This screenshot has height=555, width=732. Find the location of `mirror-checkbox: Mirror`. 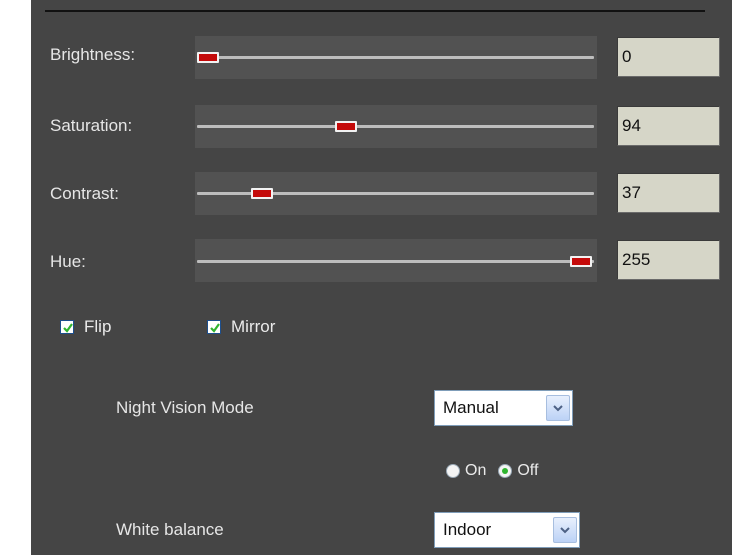

mirror-checkbox: Mirror is located at coordinates (241, 327).